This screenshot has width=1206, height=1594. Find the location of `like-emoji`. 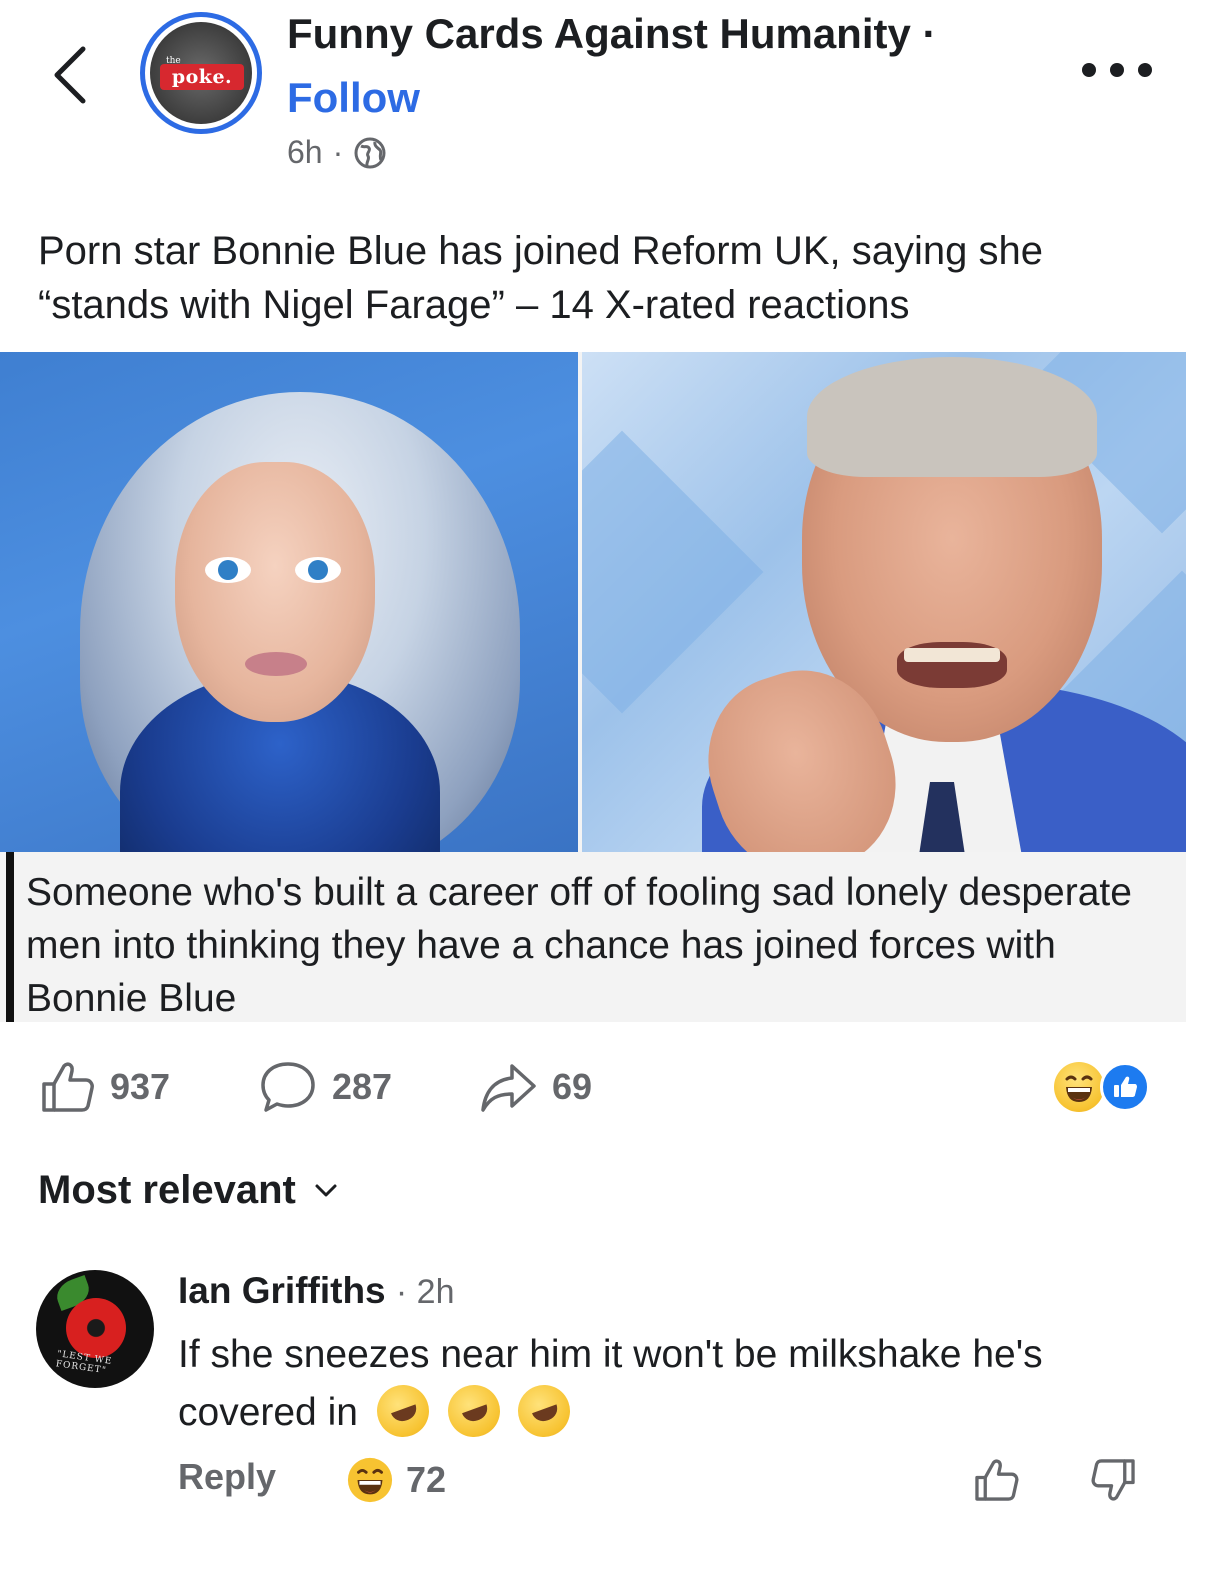

like-emoji is located at coordinates (1125, 1087).